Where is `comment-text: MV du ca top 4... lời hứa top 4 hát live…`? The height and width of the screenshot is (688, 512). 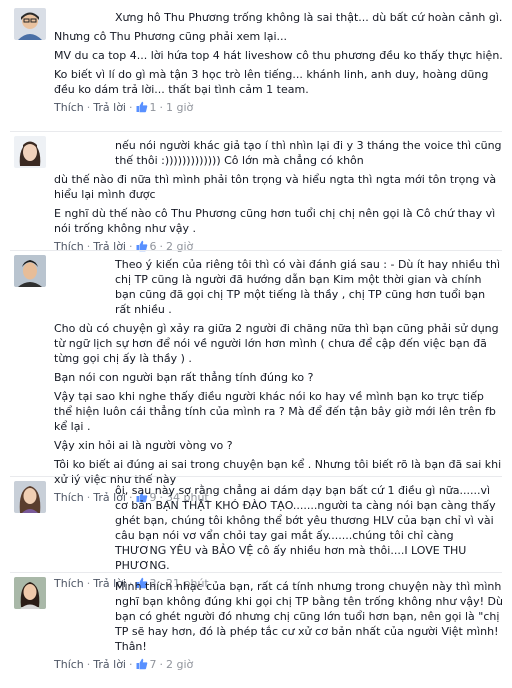
comment-text: MV du ca top 4... lời hứa top 4 hát live… is located at coordinates (278, 55).